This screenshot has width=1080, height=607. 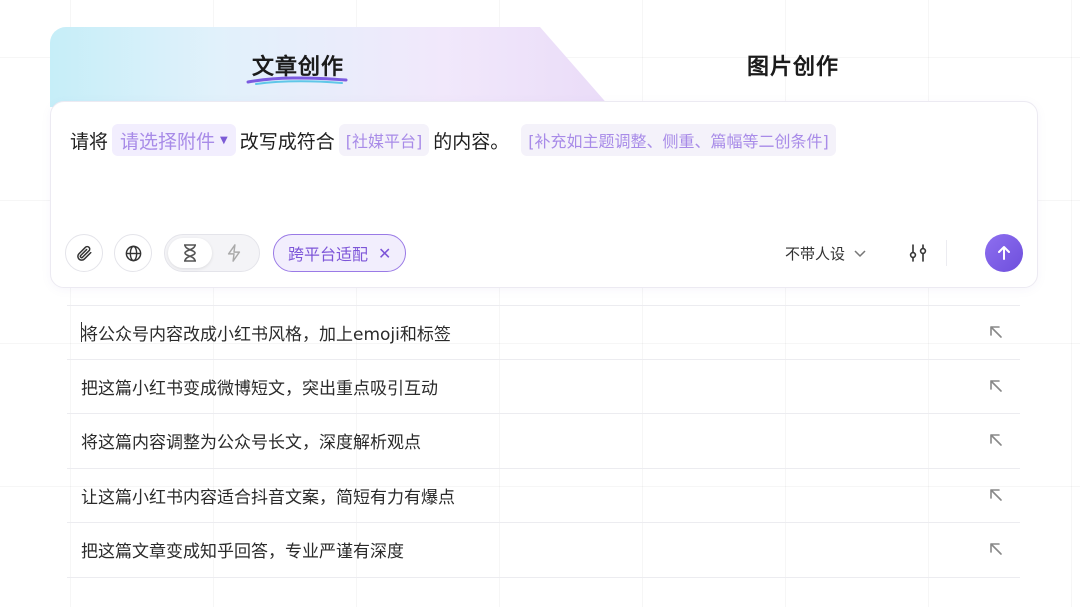 What do you see at coordinates (678, 140) in the screenshot?
I see `extra-conditions-slot: [补充如主题调整、侧重、篇幅等二创条件]` at bounding box center [678, 140].